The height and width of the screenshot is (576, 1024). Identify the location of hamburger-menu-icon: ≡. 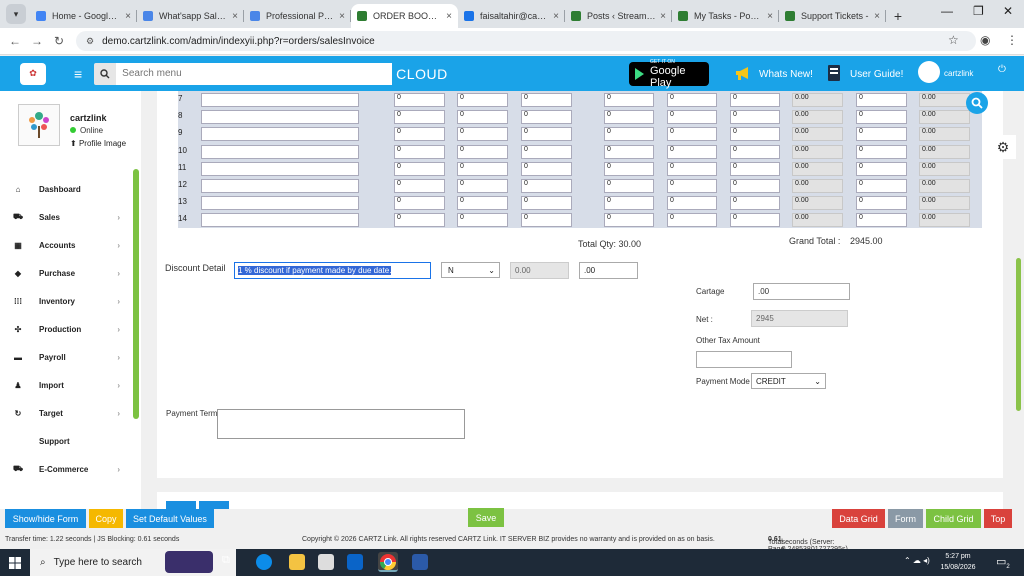
(78, 74).